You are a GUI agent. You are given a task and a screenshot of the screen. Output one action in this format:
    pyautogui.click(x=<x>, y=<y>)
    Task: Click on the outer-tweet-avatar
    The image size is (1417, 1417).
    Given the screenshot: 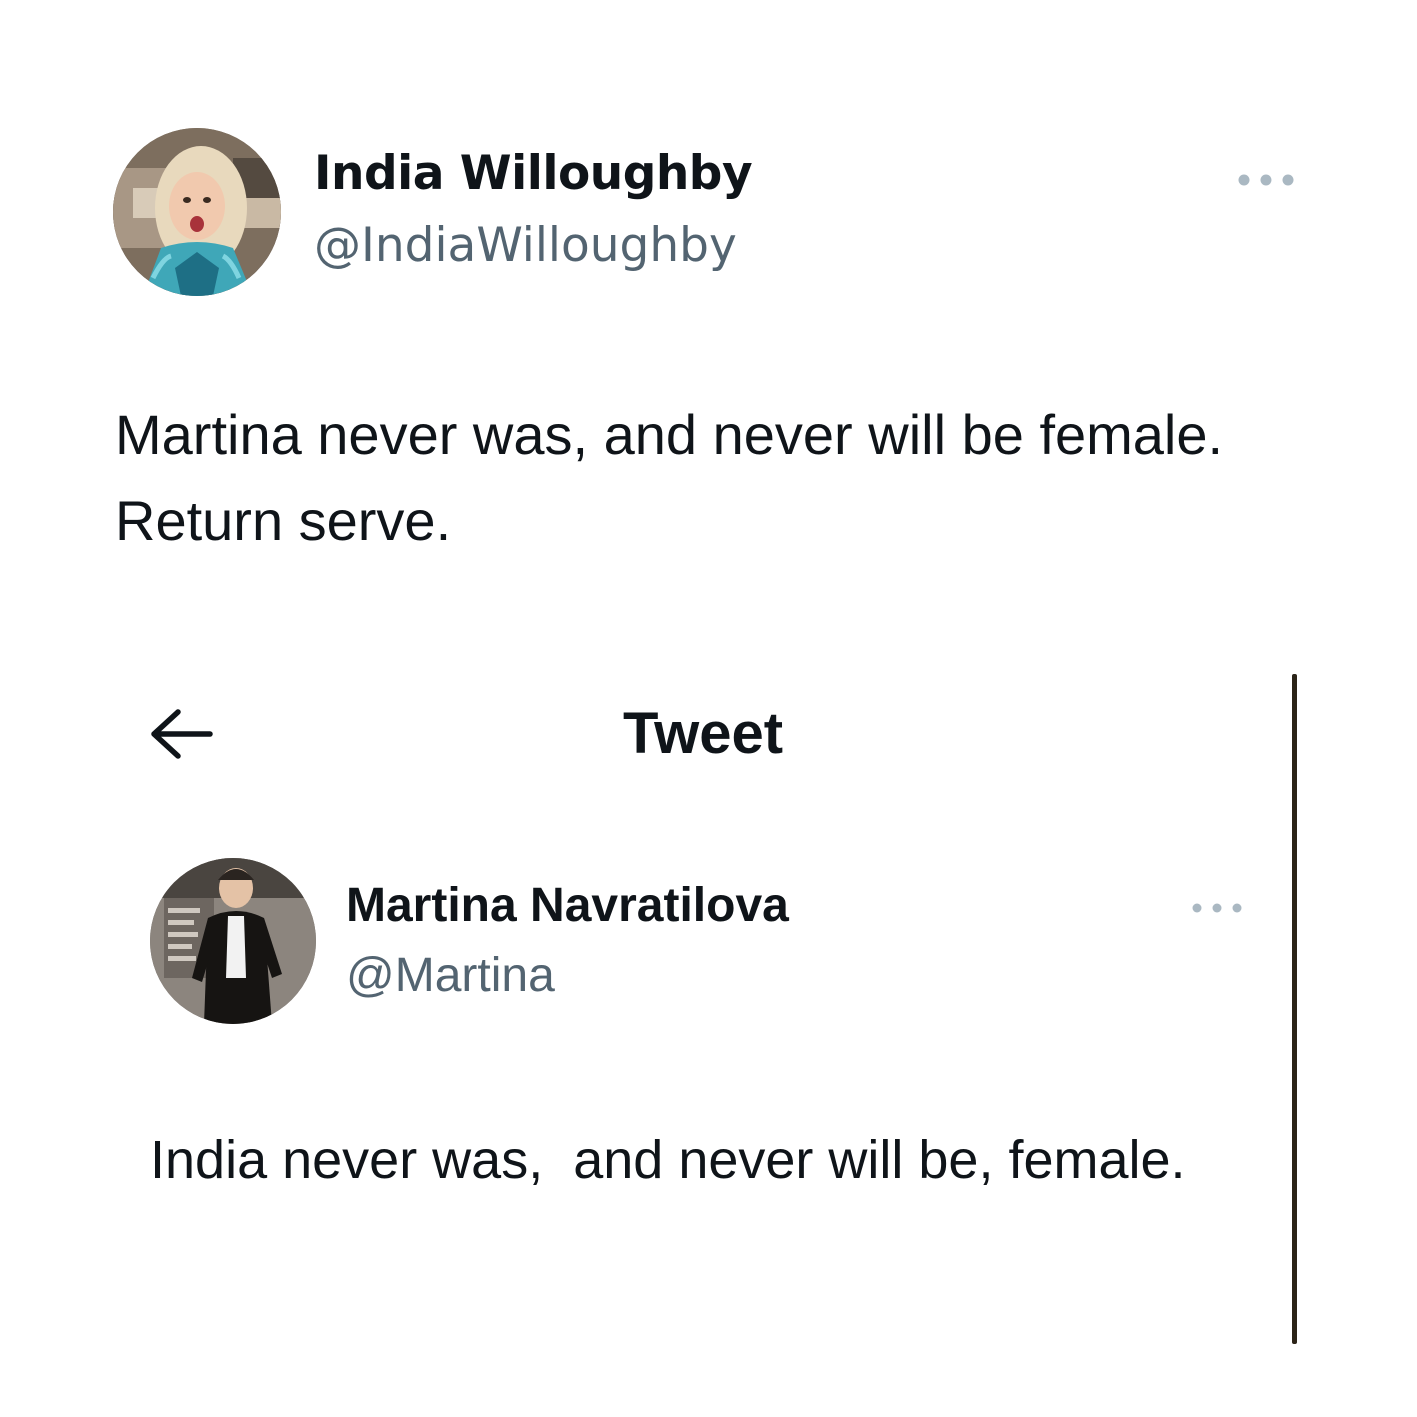 What is the action you would take?
    pyautogui.click(x=197, y=212)
    